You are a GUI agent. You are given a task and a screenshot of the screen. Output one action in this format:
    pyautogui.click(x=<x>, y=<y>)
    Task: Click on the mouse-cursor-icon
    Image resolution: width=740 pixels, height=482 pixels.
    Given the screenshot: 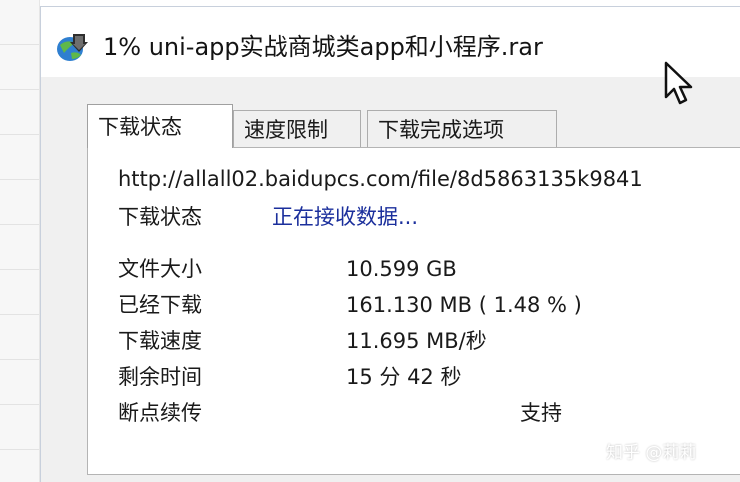 What is the action you would take?
    pyautogui.click(x=678, y=83)
    